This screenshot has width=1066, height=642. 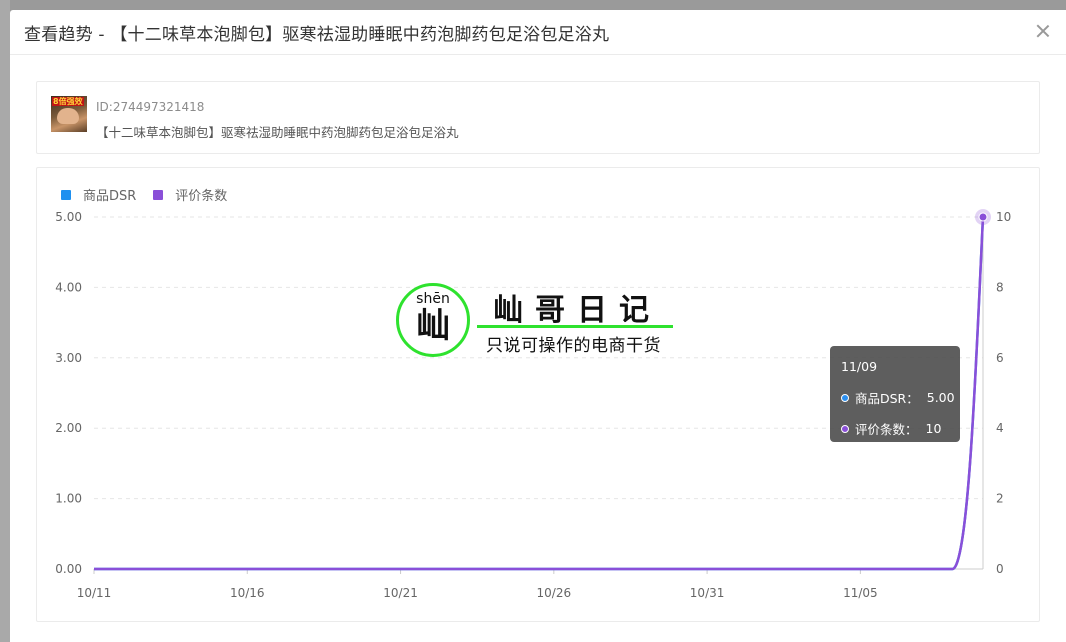 What do you see at coordinates (1000, 499) in the screenshot?
I see `y-right-tick-label: 2` at bounding box center [1000, 499].